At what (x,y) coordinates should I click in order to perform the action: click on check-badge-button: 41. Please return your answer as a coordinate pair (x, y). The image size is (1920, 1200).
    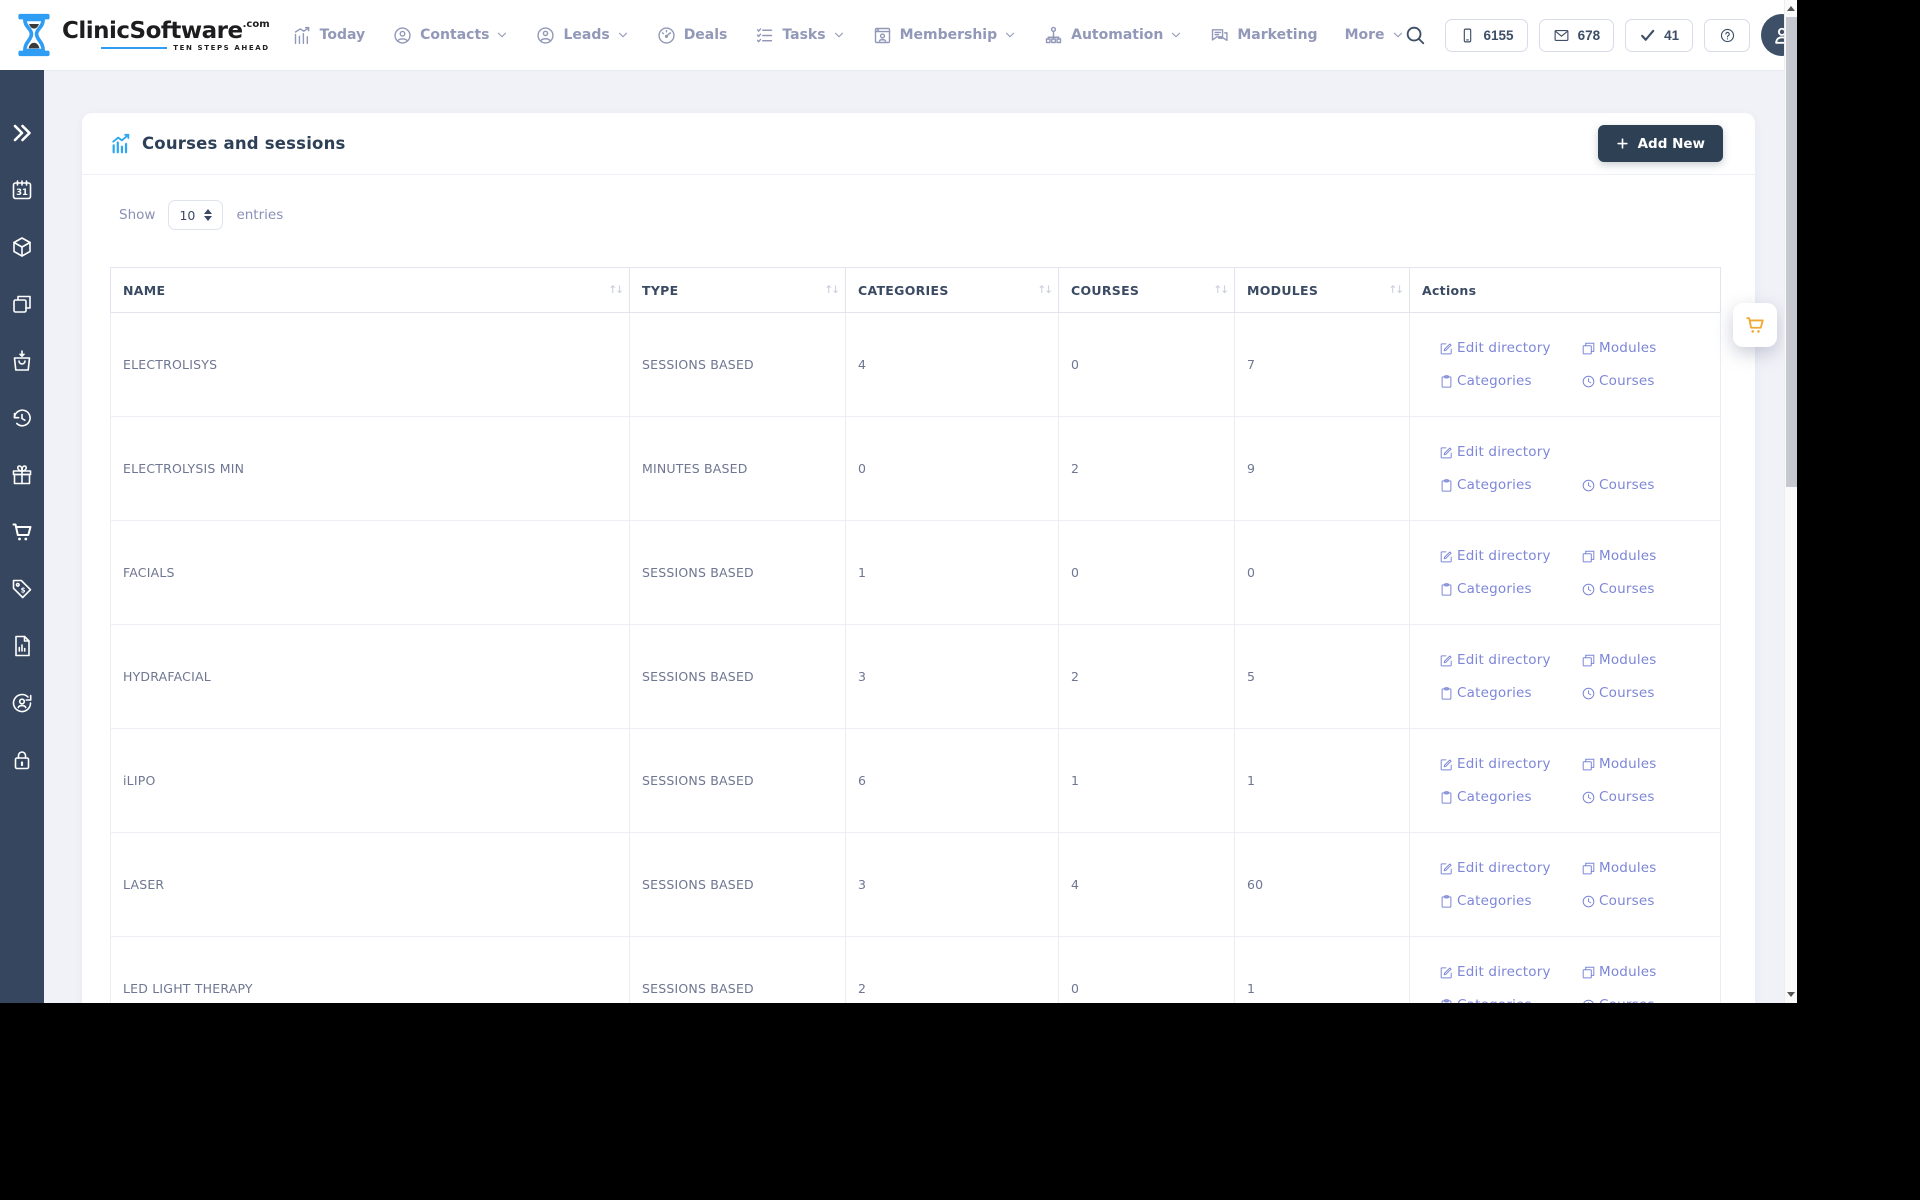
    Looking at the image, I should click on (1659, 35).